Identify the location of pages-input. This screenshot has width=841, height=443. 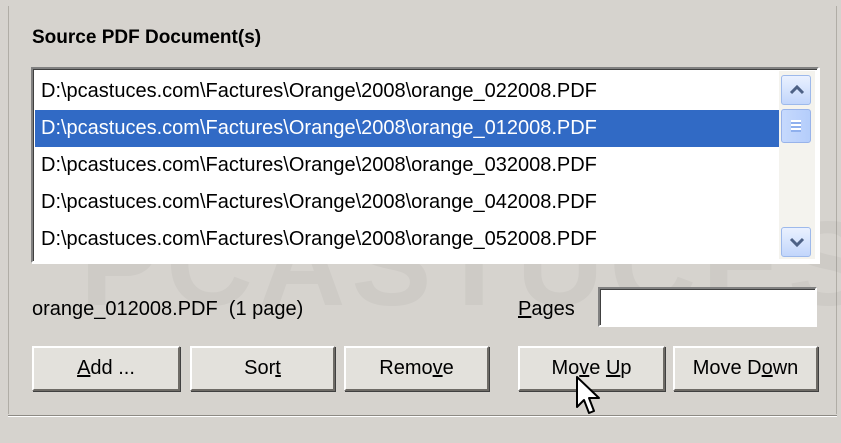
(707, 307).